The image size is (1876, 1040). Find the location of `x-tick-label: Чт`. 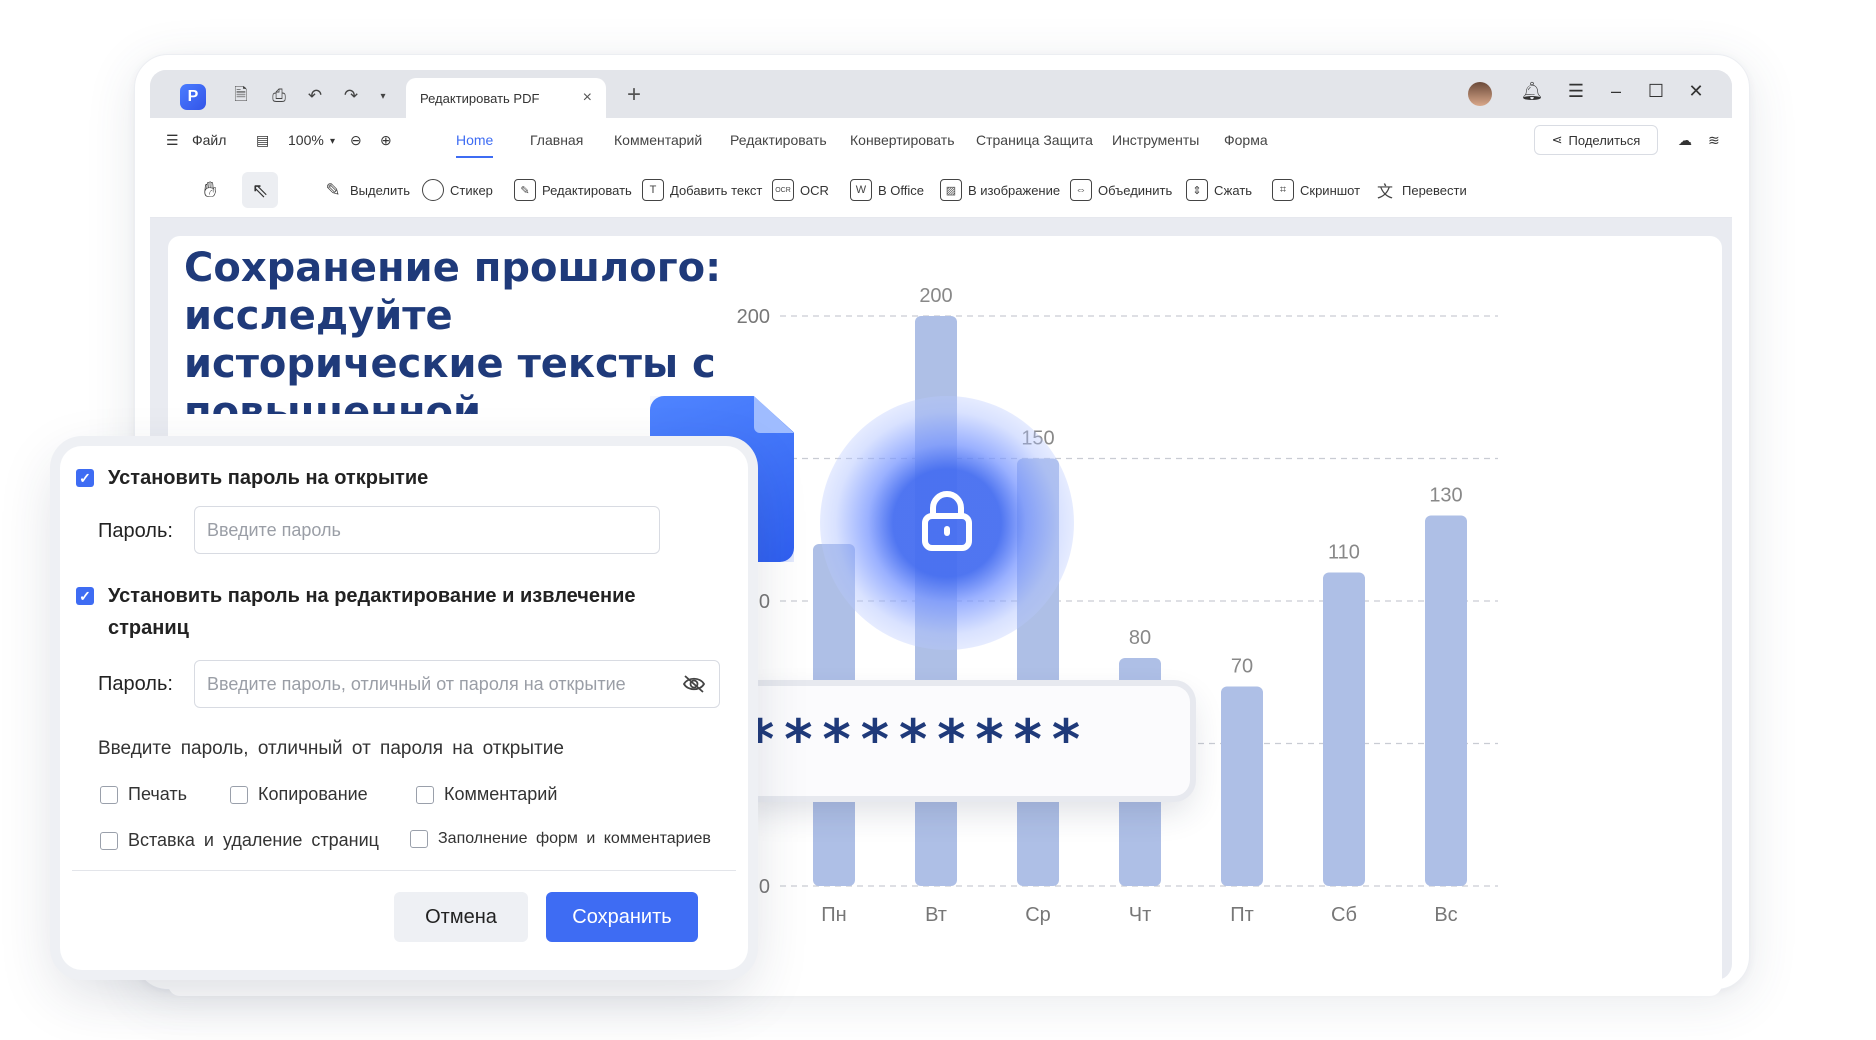

x-tick-label: Чт is located at coordinates (1140, 915).